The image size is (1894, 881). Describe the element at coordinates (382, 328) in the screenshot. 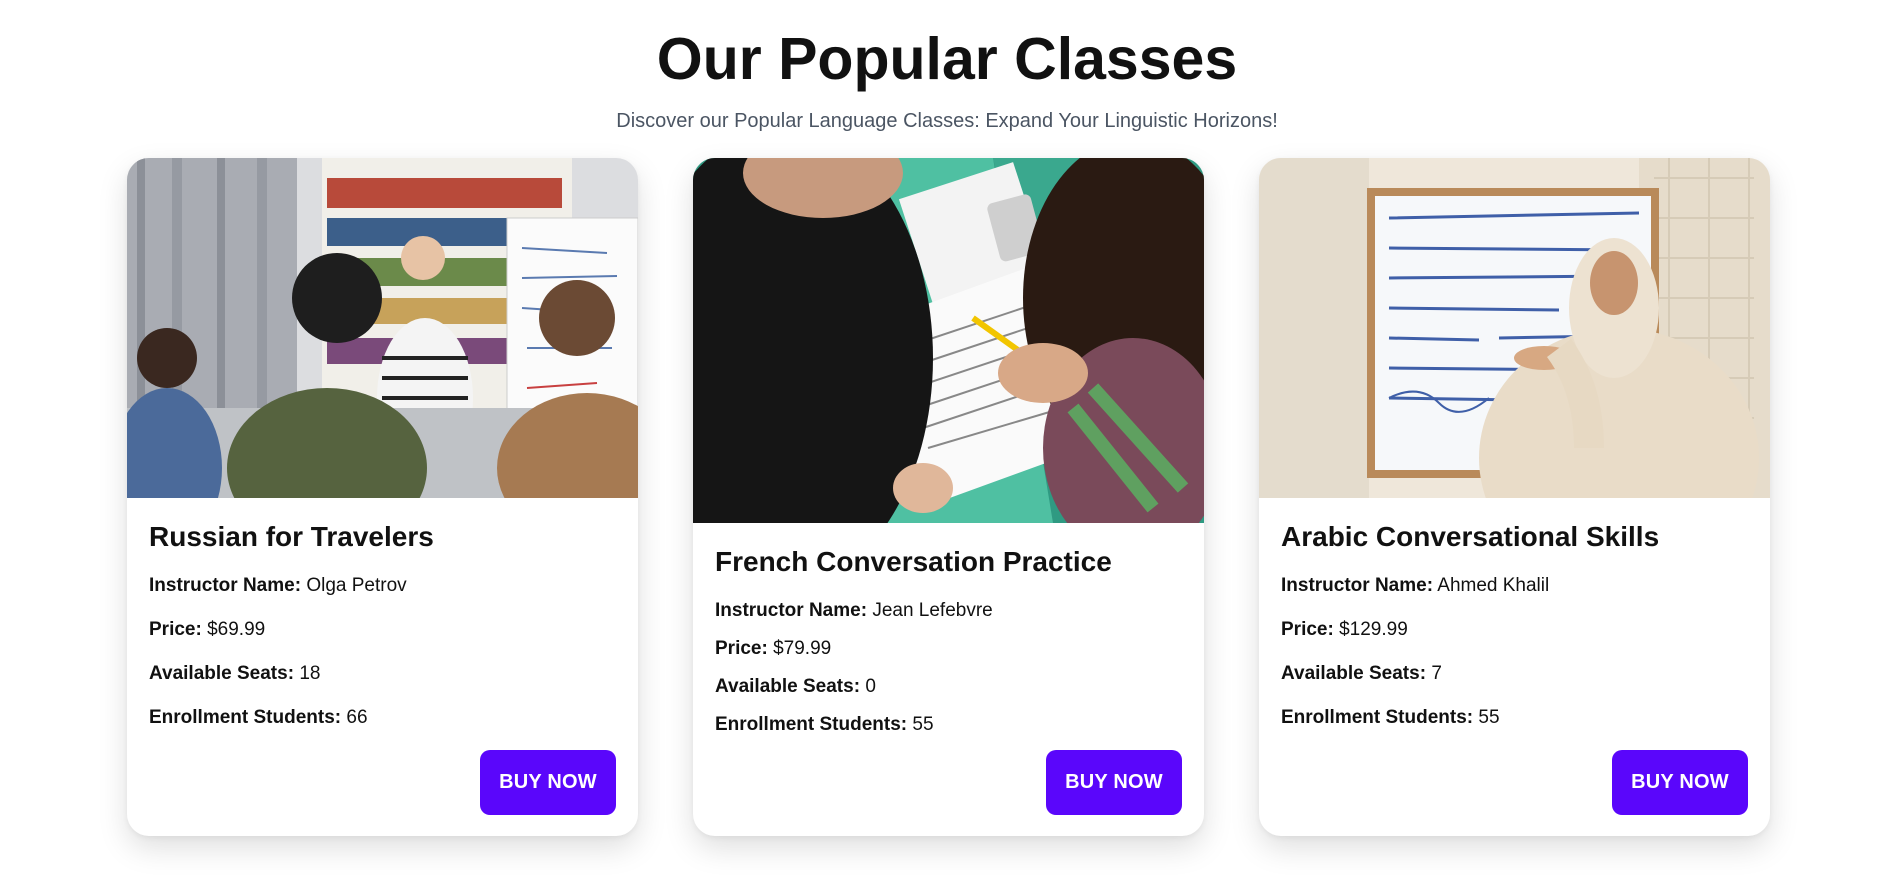

I see `class-image-classroom` at that location.